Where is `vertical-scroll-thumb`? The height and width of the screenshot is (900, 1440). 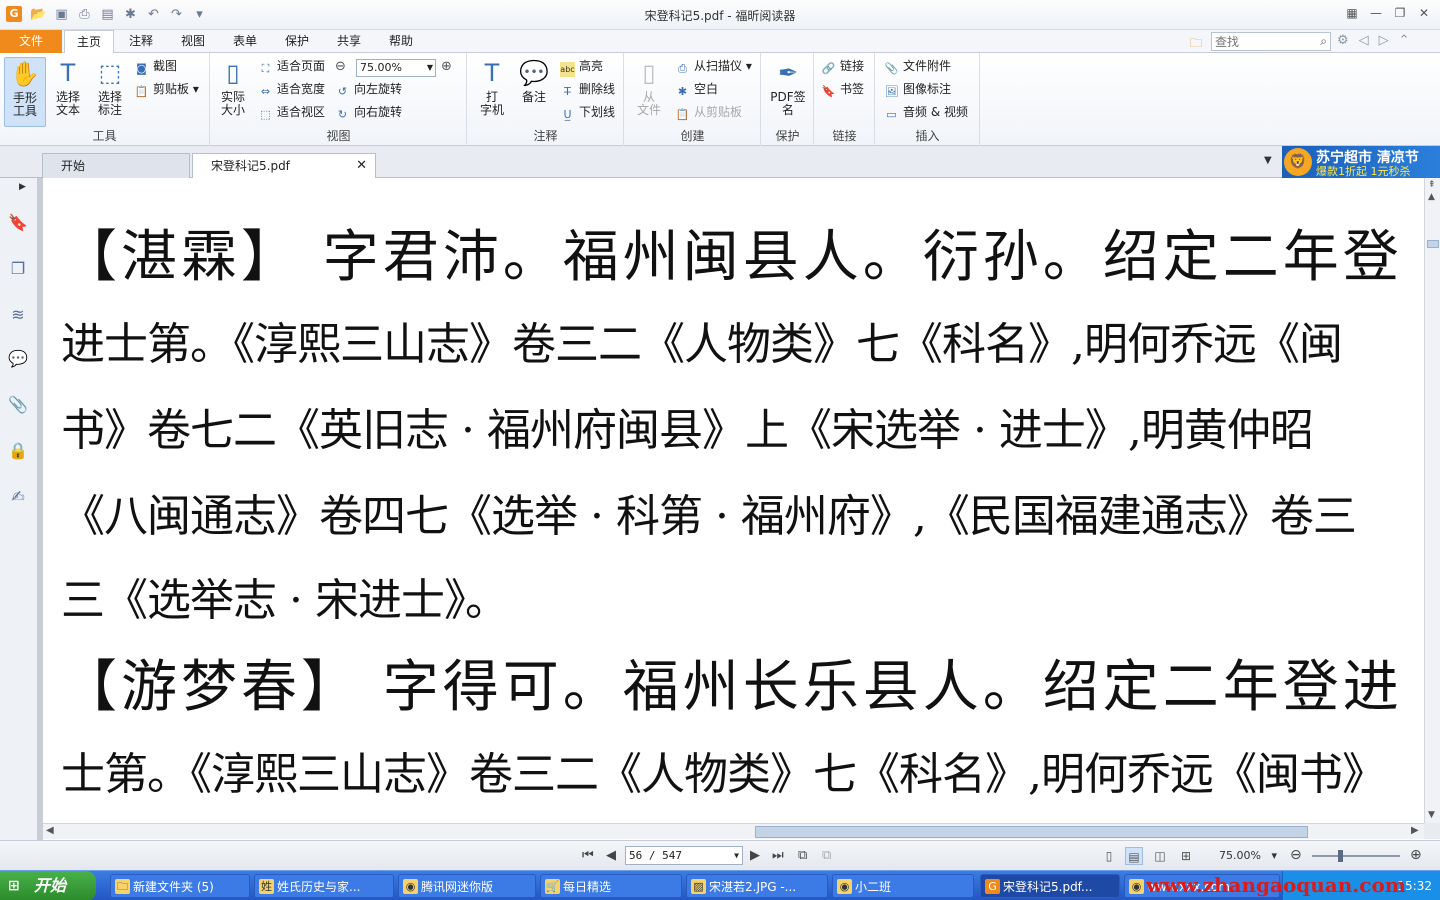
vertical-scroll-thumb is located at coordinates (1433, 244).